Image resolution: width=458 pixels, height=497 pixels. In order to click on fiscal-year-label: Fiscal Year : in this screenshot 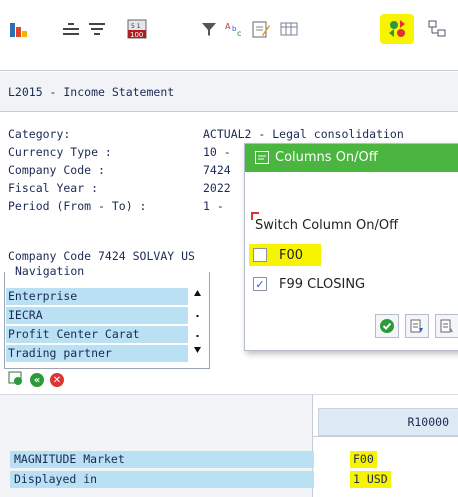, I will do `click(53, 188)`.